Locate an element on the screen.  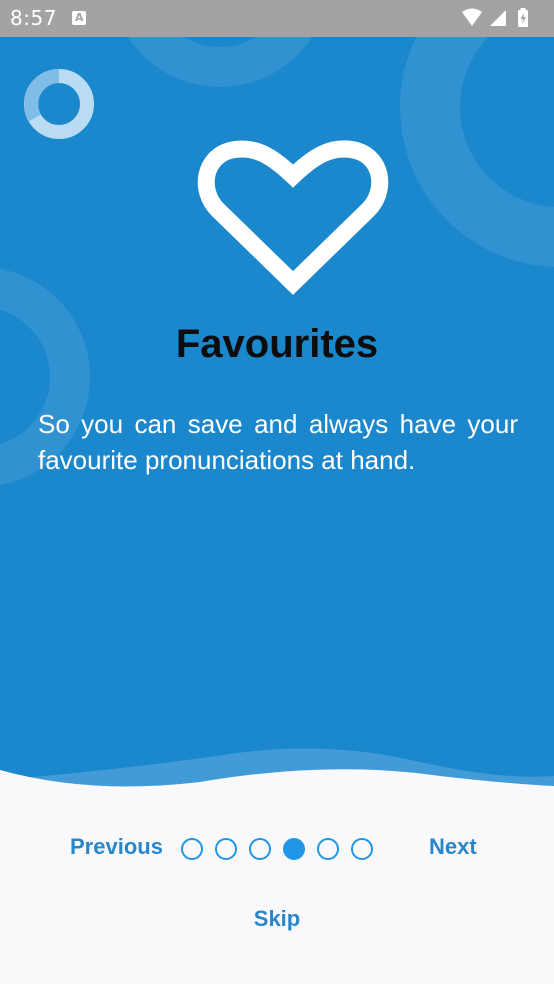
skip-button: Skip is located at coordinates (277, 919).